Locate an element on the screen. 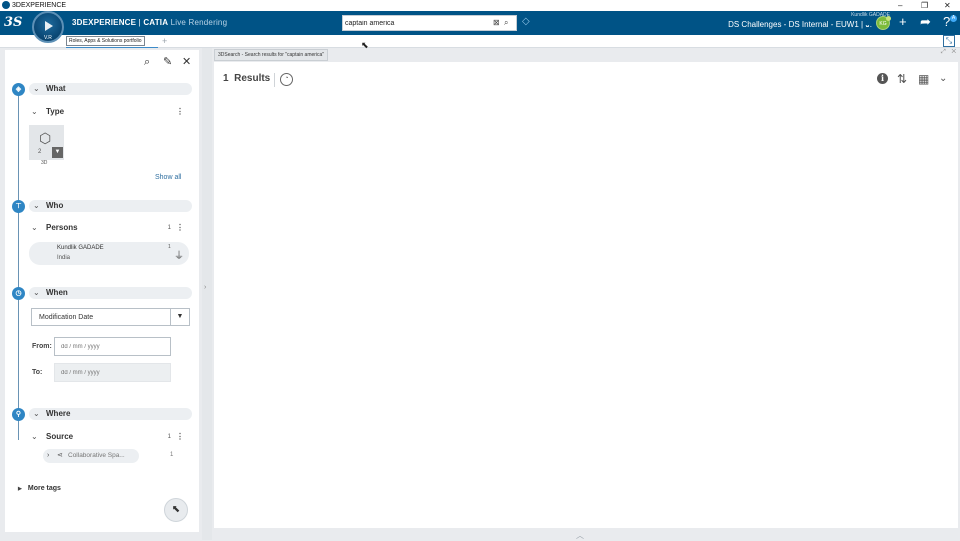 The width and height of the screenshot is (960, 541). source-count: 1 is located at coordinates (169, 437).